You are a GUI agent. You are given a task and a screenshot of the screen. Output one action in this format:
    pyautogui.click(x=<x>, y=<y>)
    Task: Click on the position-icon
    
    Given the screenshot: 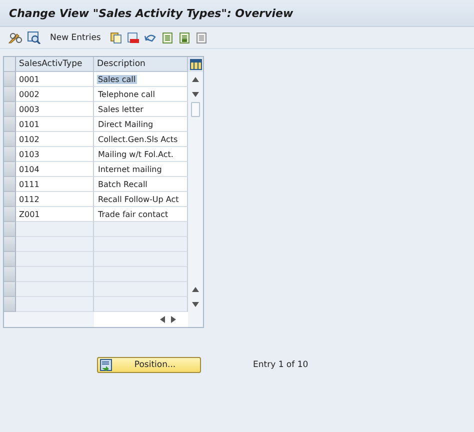 What is the action you would take?
    pyautogui.click(x=106, y=365)
    